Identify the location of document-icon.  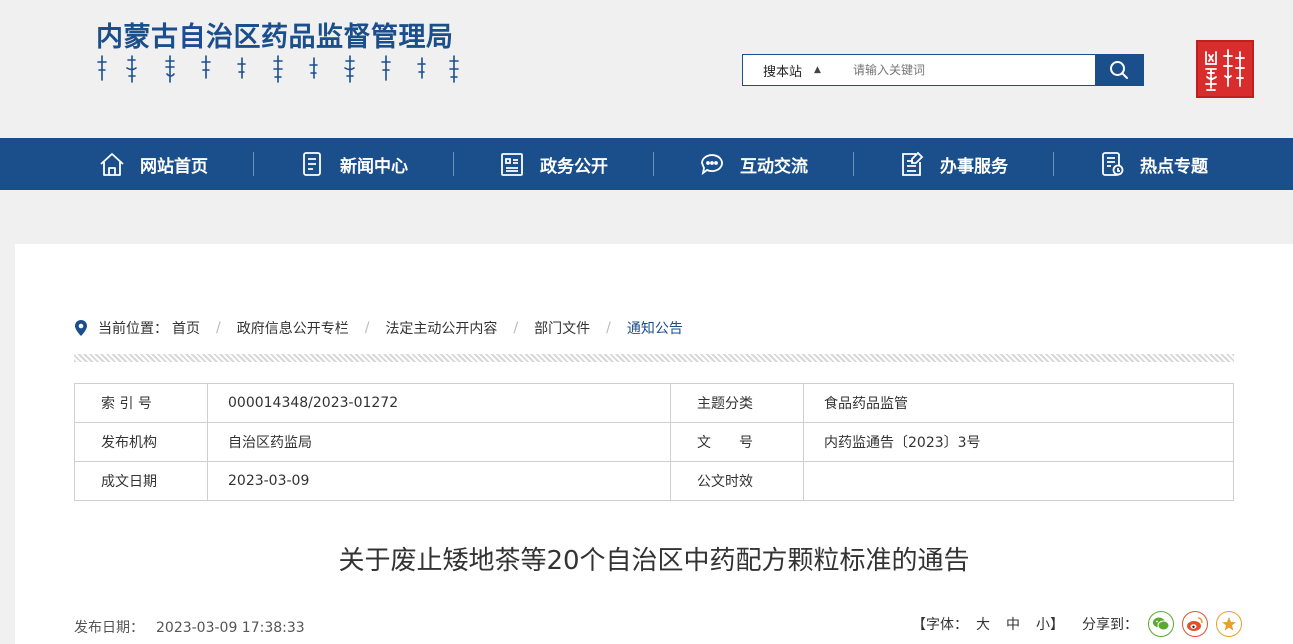
(512, 164).